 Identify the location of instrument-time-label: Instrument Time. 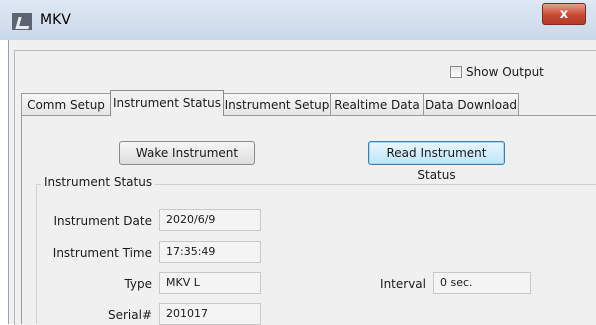
(102, 253).